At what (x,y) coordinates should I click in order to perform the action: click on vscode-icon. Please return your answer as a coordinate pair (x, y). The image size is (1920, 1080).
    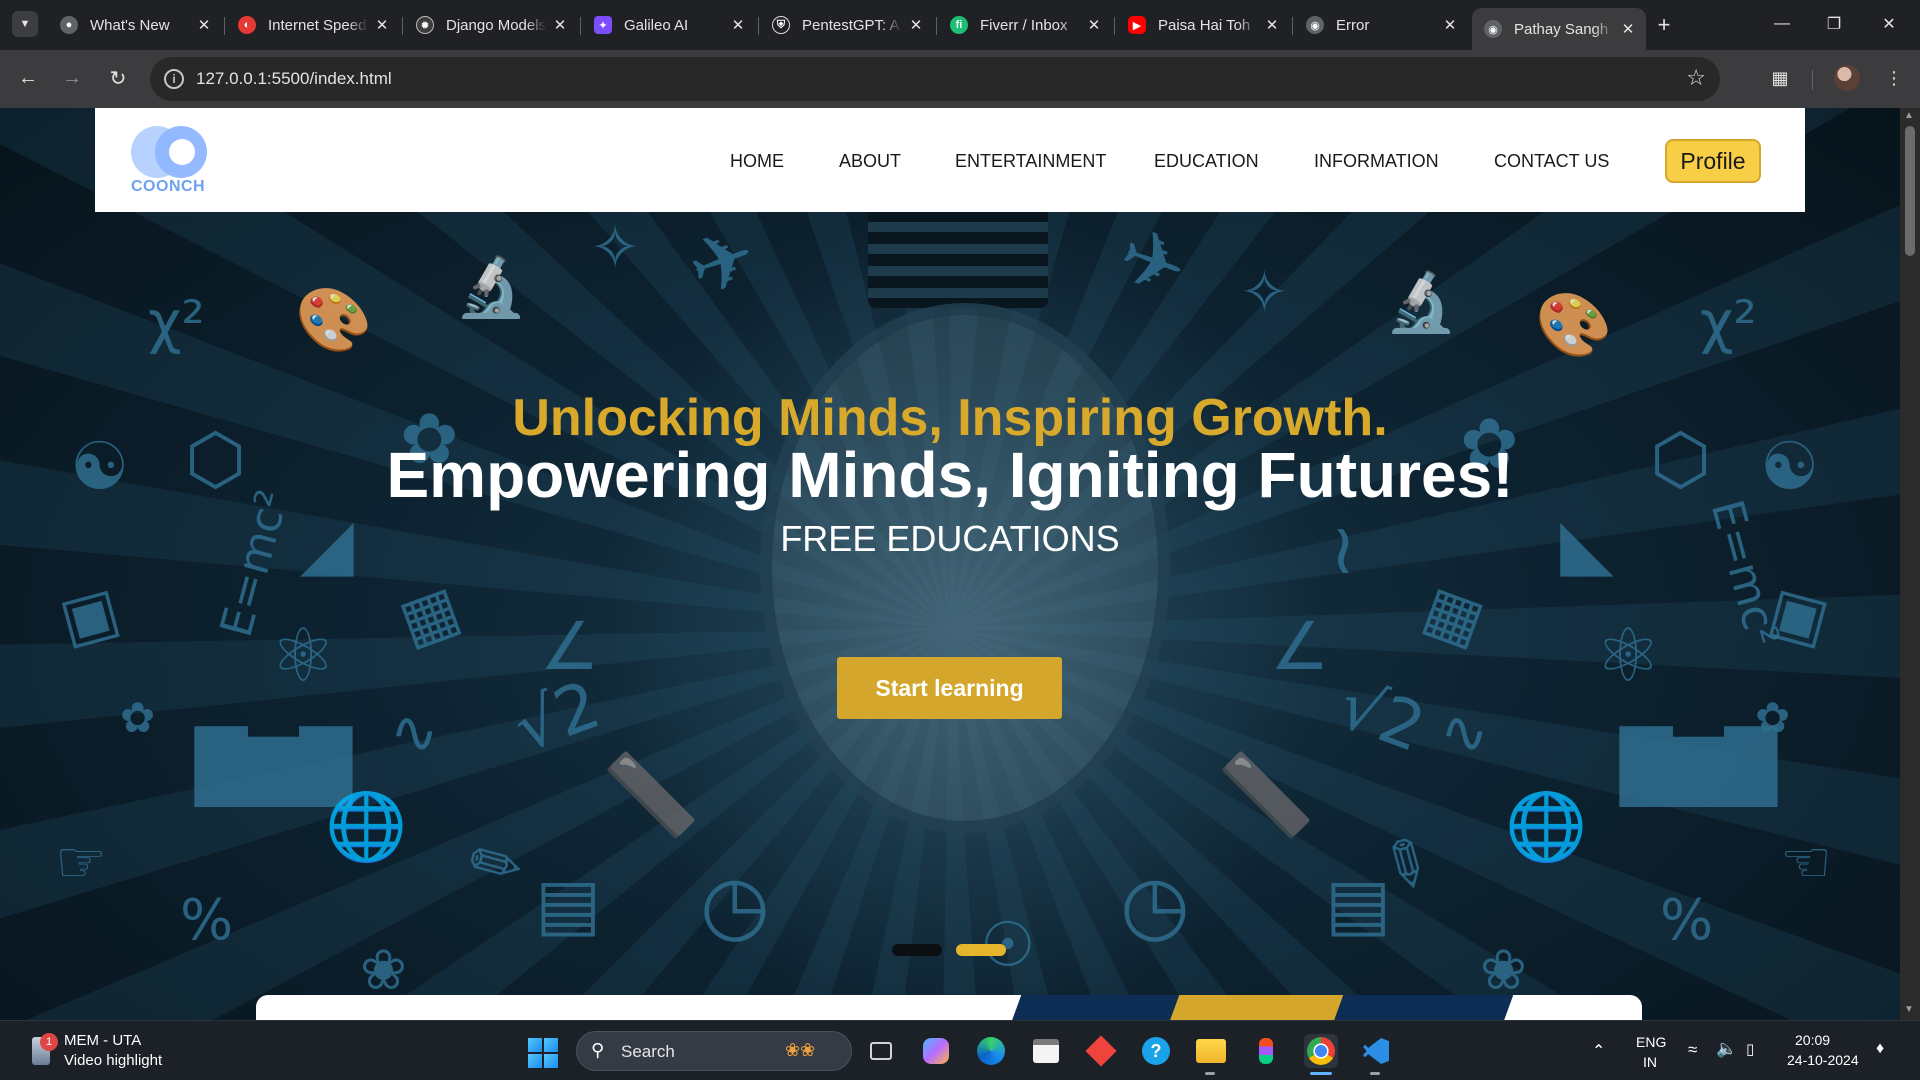
    Looking at the image, I should click on (1376, 1054).